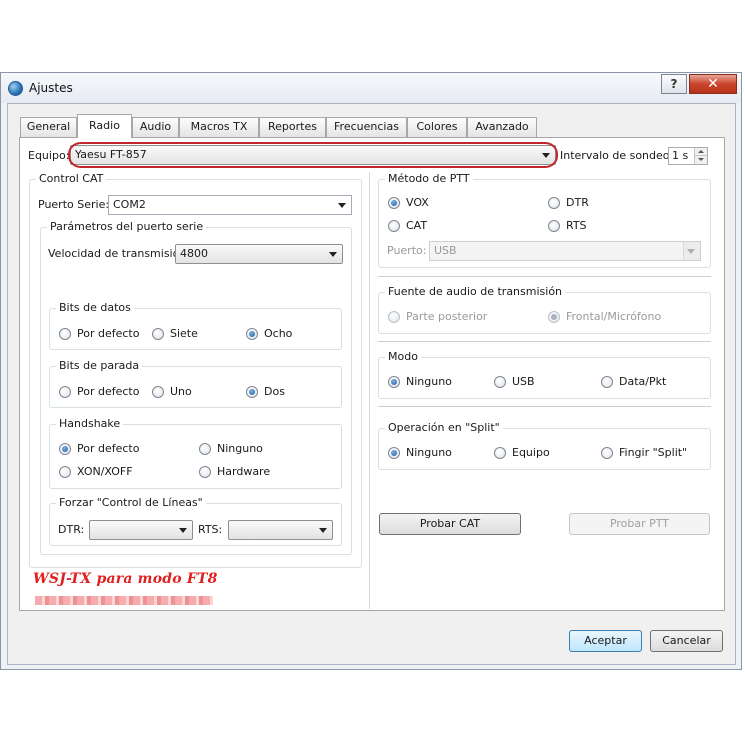 Image resolution: width=745 pixels, height=745 pixels. What do you see at coordinates (369, 390) in the screenshot?
I see `column-separator` at bounding box center [369, 390].